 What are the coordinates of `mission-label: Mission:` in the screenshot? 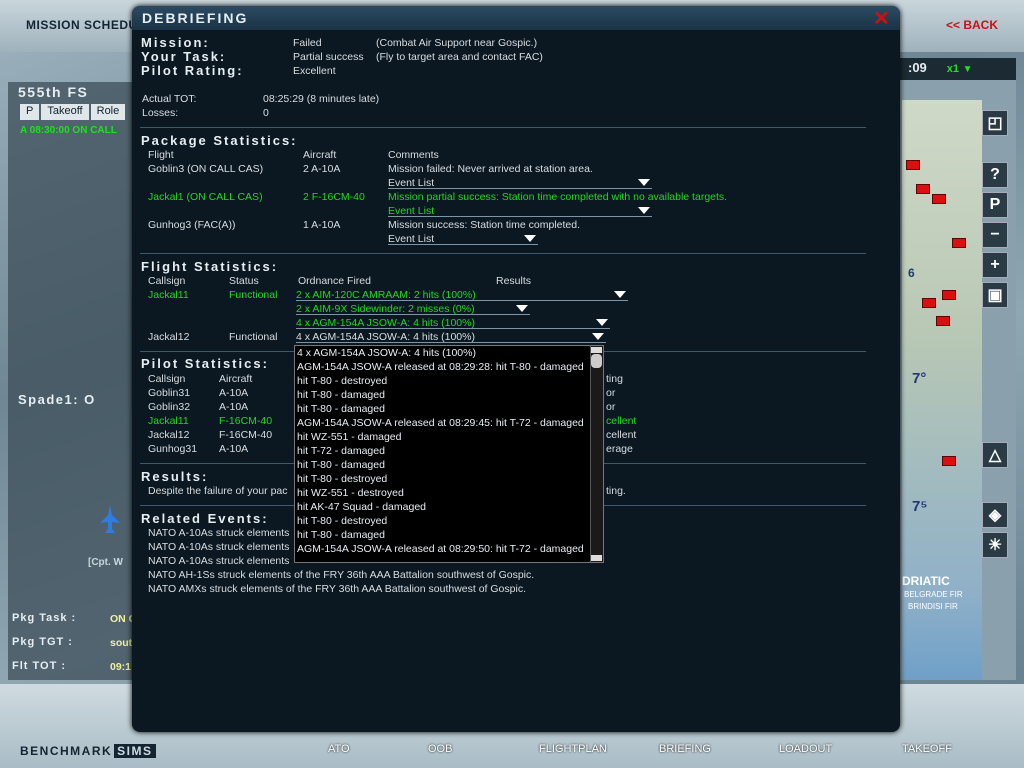 It's located at (175, 42).